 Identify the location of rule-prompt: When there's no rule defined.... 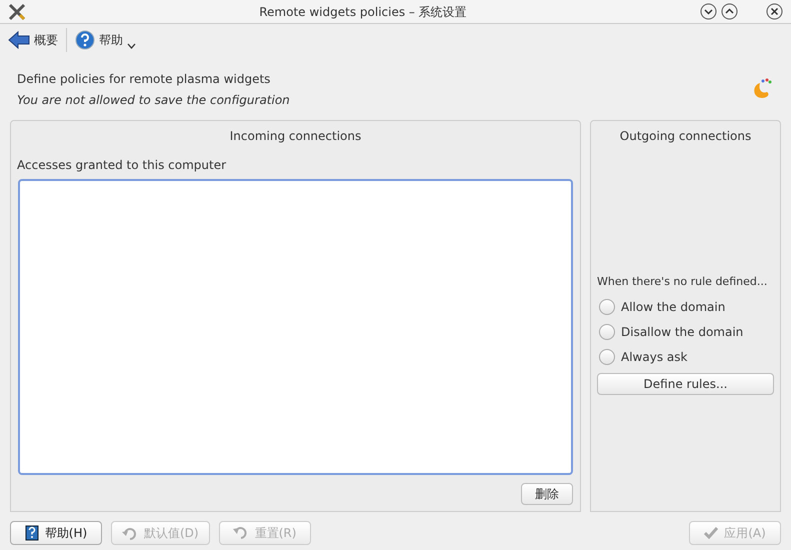
(682, 282).